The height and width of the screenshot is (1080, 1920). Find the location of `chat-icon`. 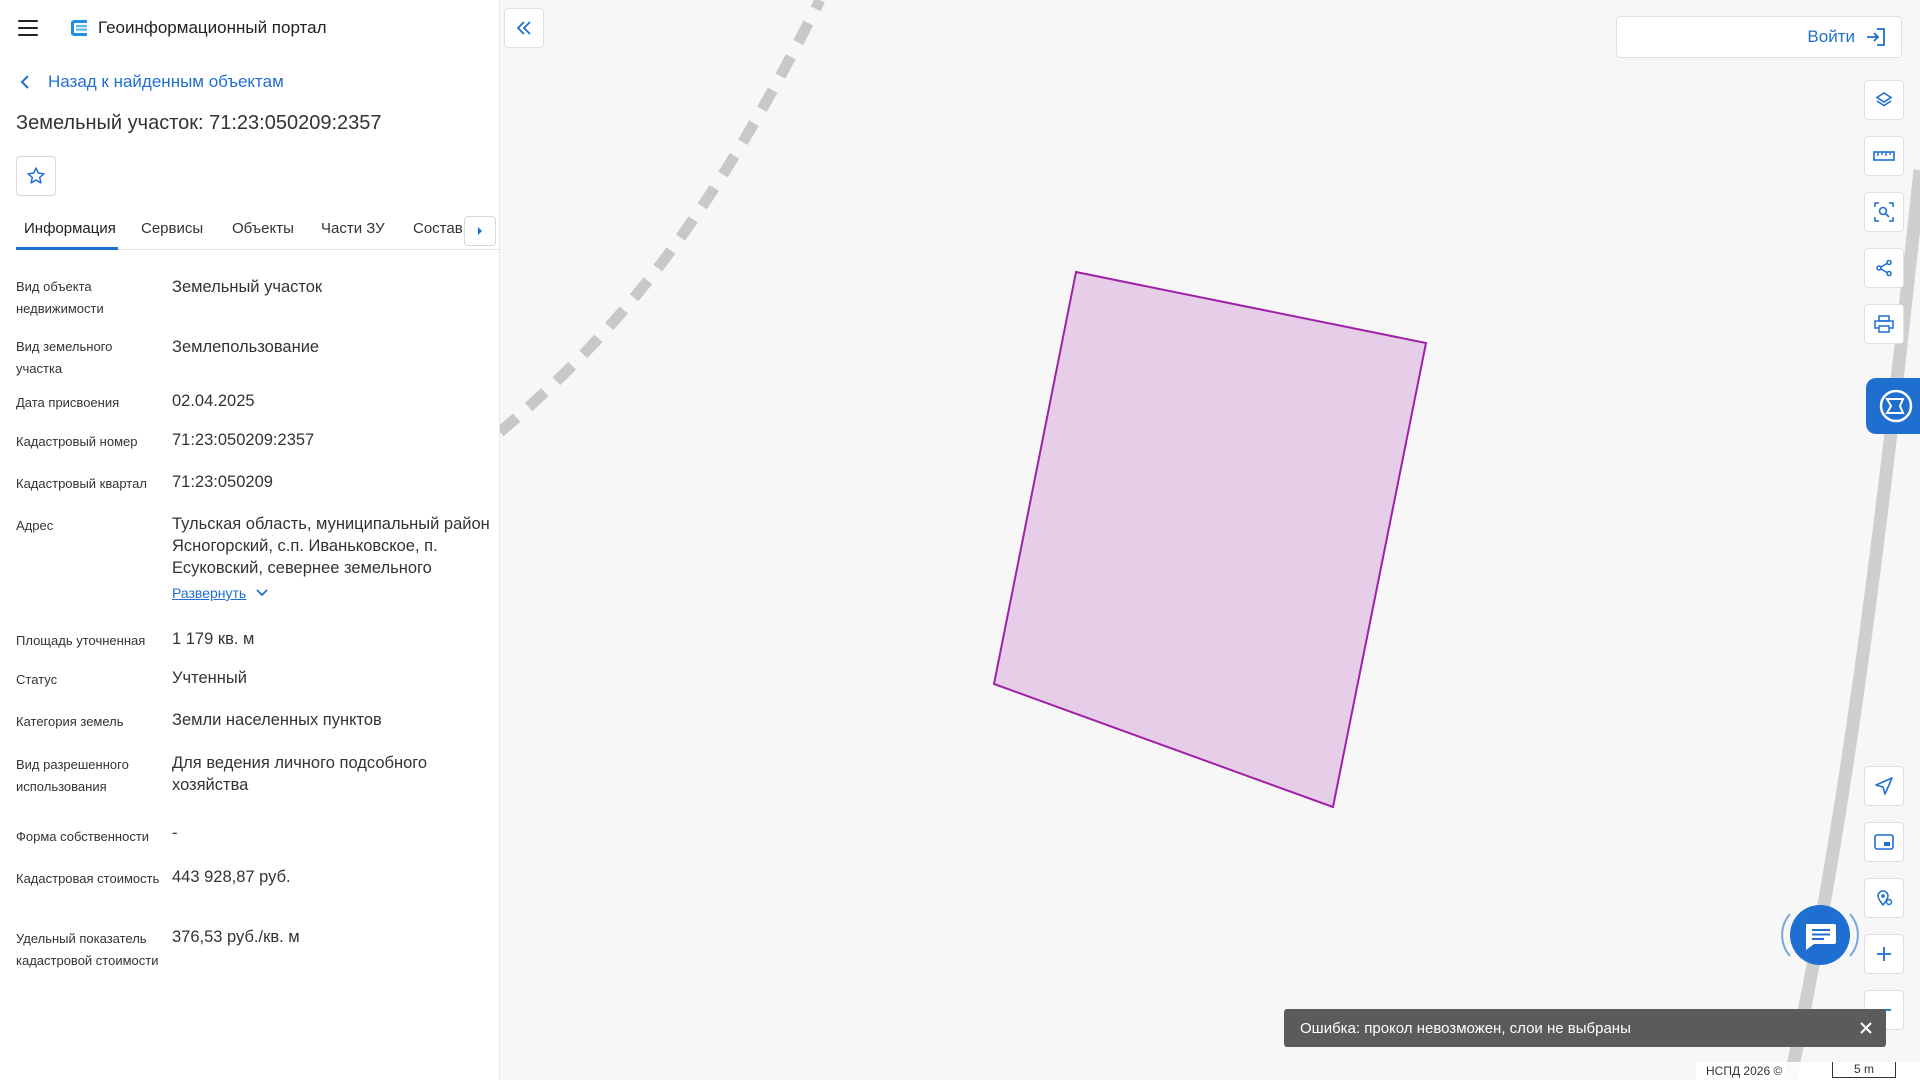

chat-icon is located at coordinates (1820, 935).